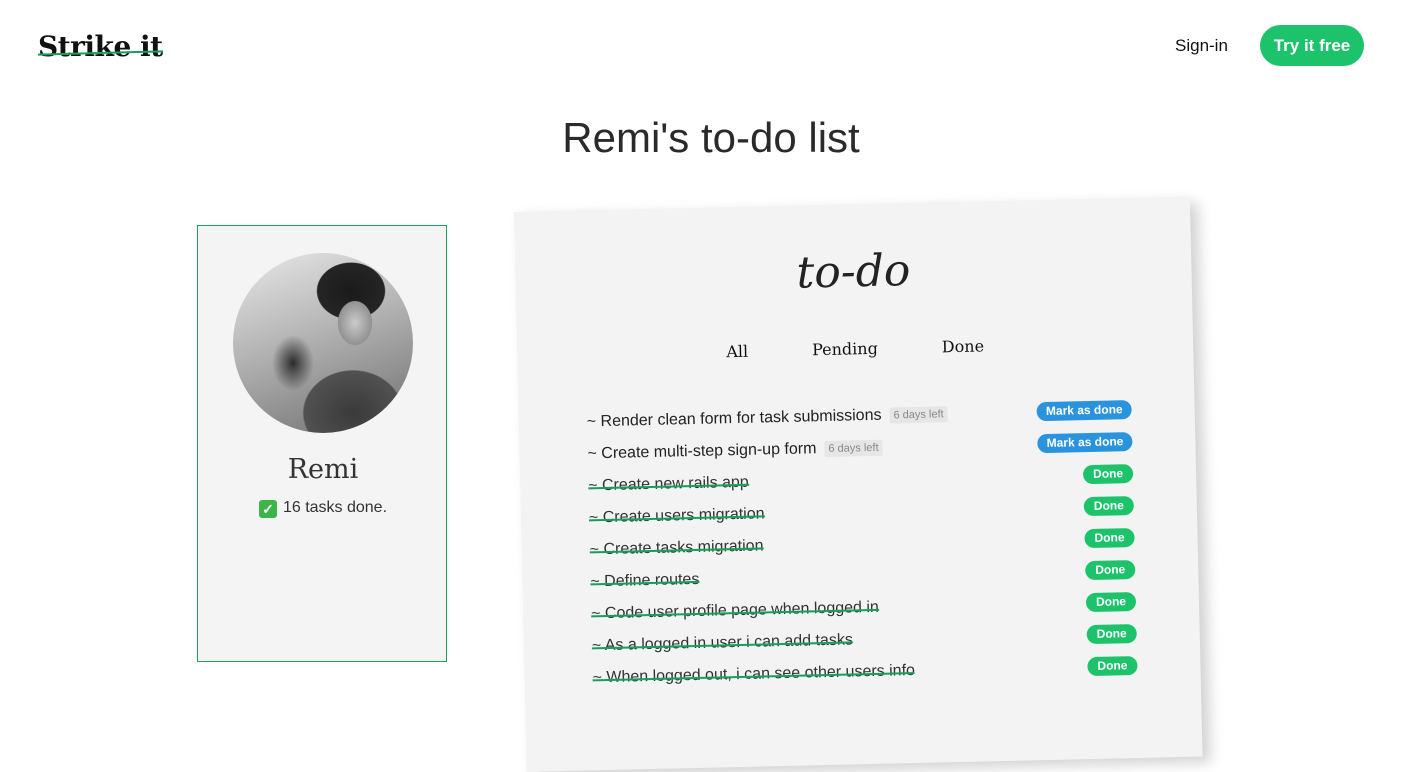  I want to click on task-text: ~ Create multi-step sign-up form, so click(702, 451).